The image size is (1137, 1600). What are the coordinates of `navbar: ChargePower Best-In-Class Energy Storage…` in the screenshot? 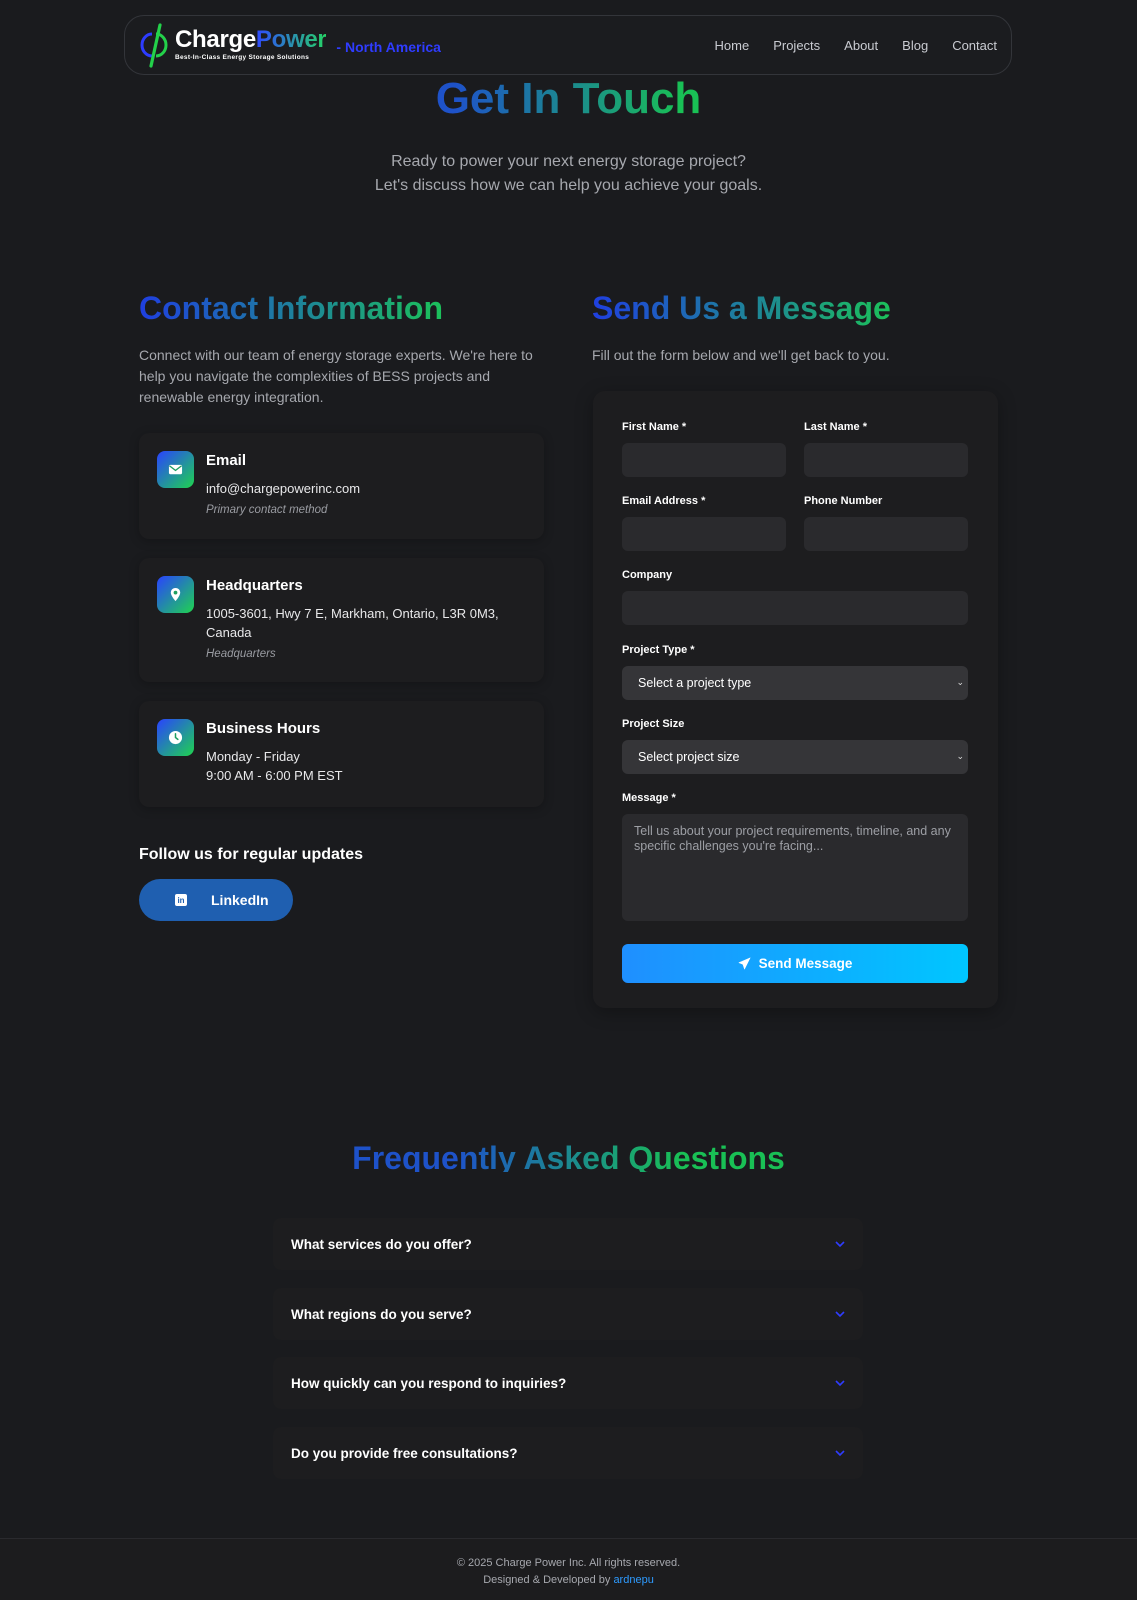 It's located at (568, 45).